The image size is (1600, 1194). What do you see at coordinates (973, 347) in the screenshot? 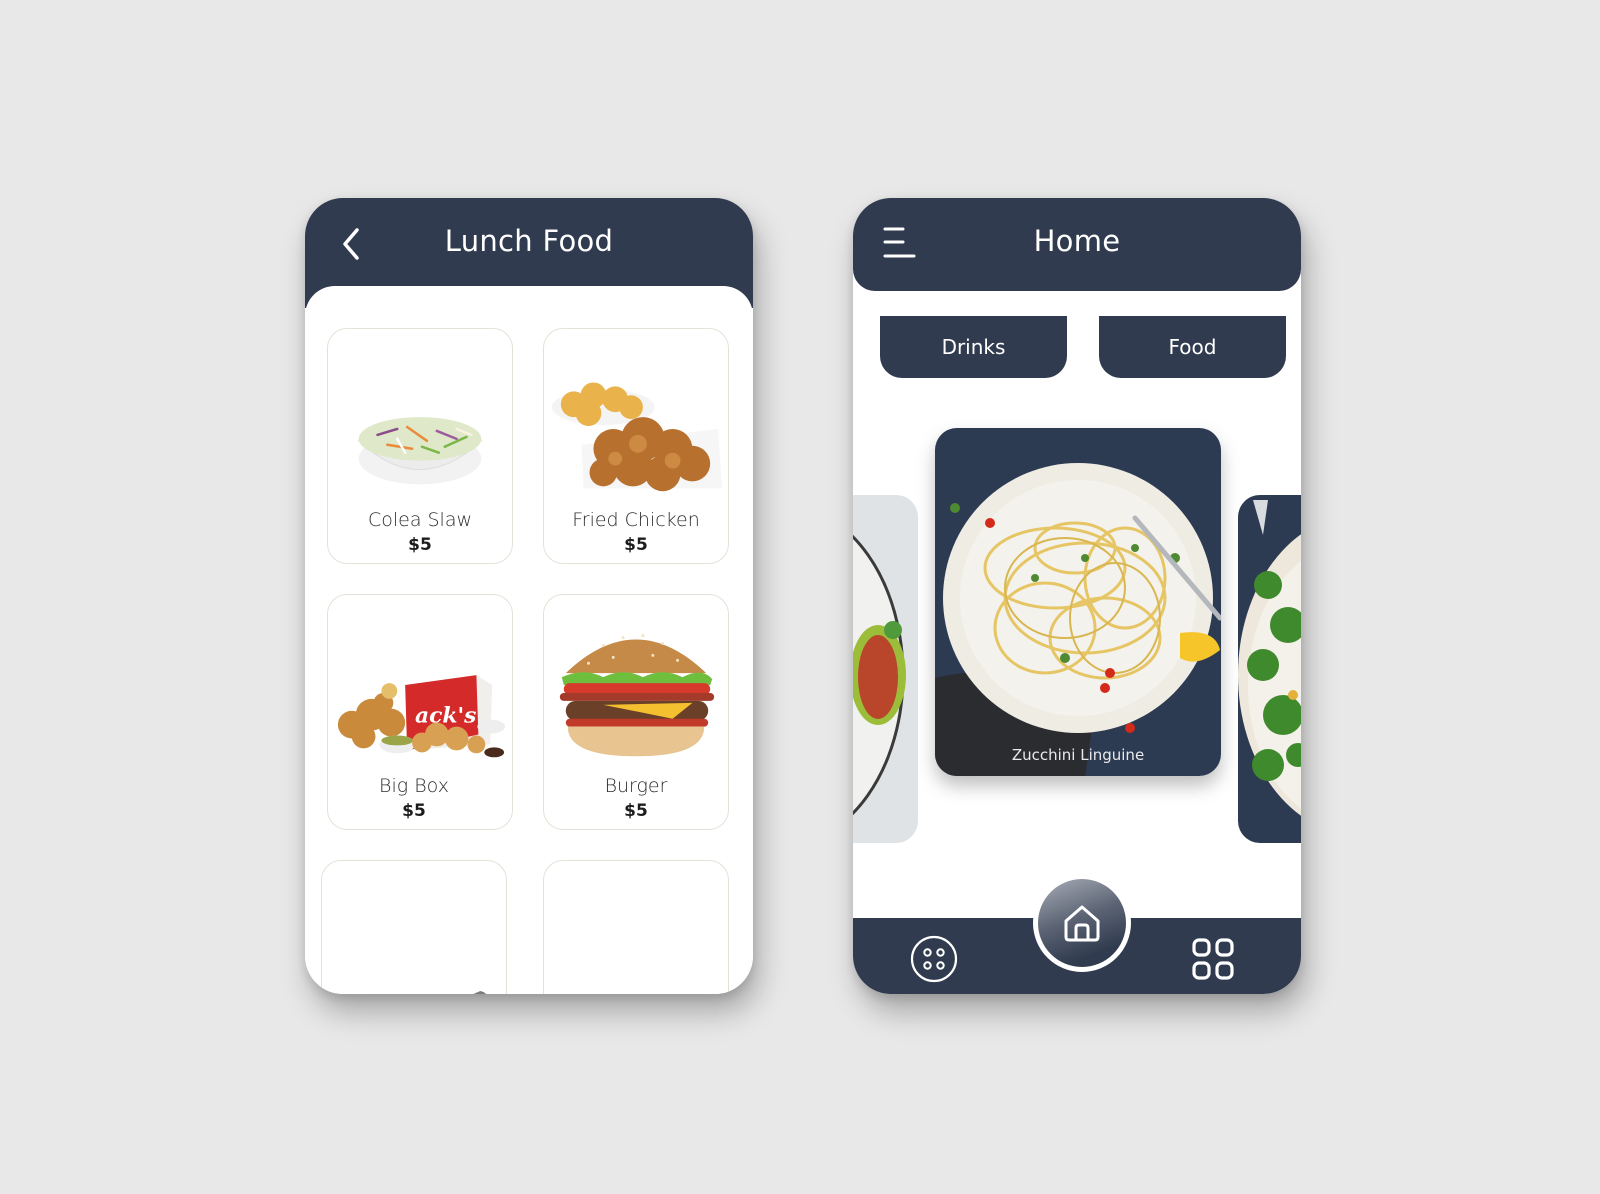
I see `category-drinks-button: Drinks` at bounding box center [973, 347].